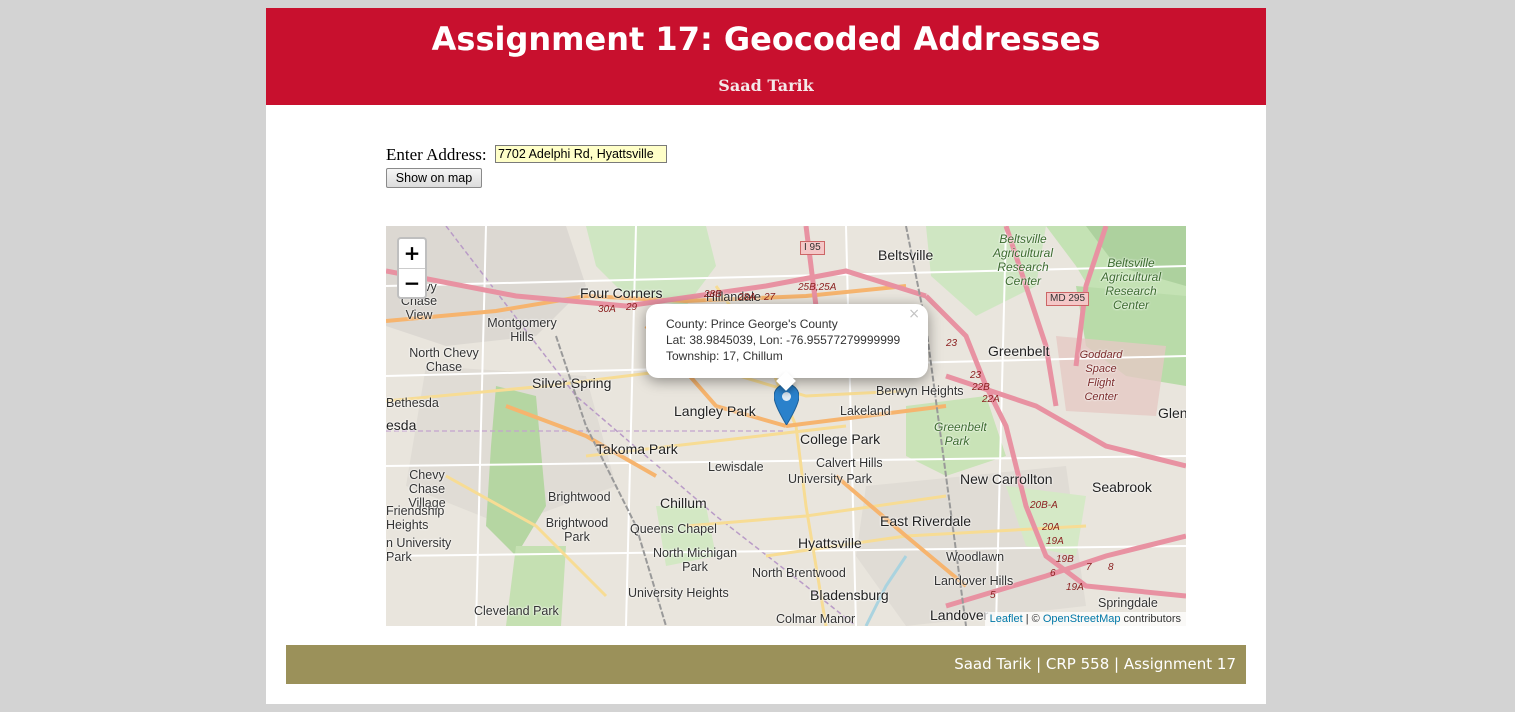 This screenshot has width=1515, height=712. Describe the element at coordinates (522, 330) in the screenshot. I see `place-montgomery-hills: Montgomery Hills` at that location.